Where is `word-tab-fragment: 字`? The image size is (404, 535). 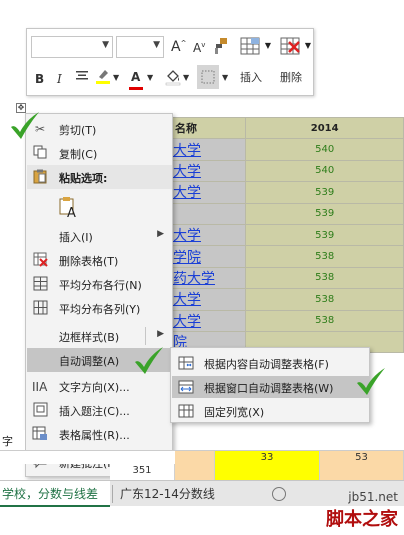
word-tab-fragment: 字 is located at coordinates (12, 440).